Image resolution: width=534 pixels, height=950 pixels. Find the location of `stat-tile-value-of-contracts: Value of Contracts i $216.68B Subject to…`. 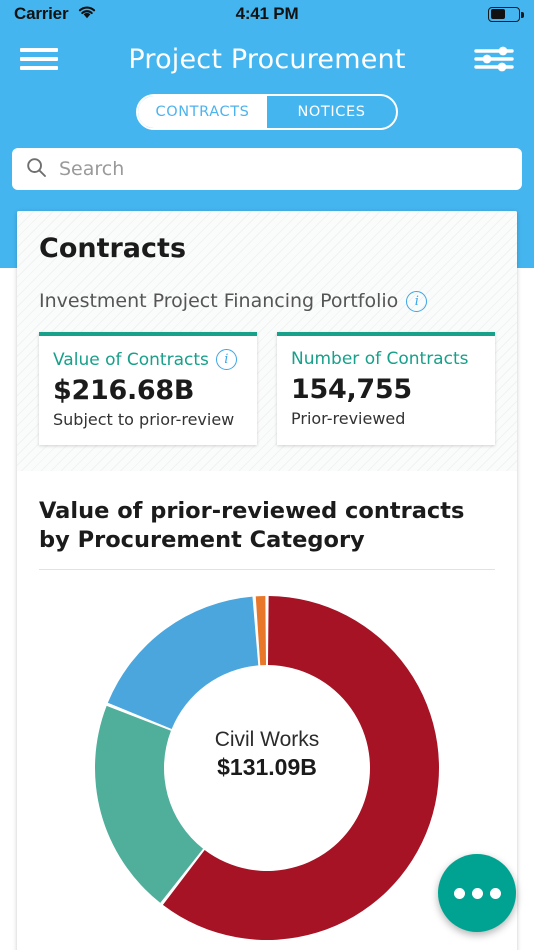

stat-tile-value-of-contracts: Value of Contracts i $216.68B Subject to… is located at coordinates (148, 388).